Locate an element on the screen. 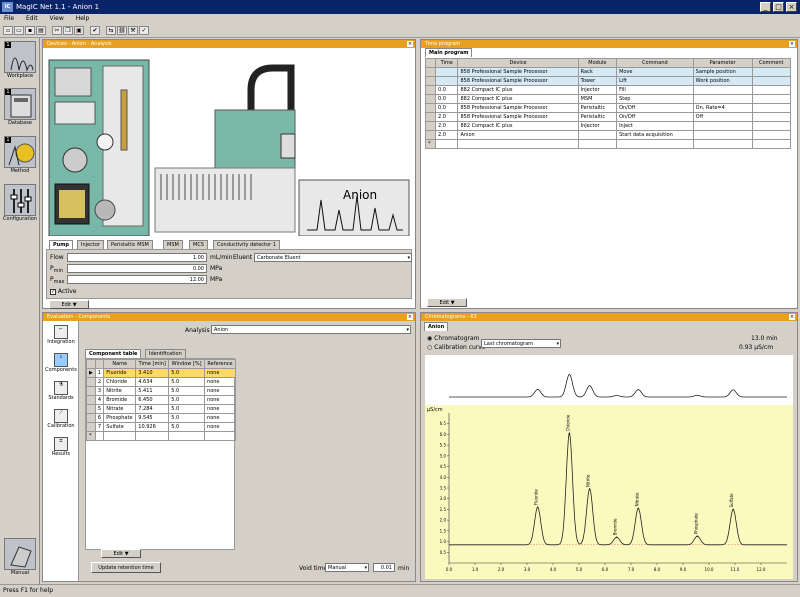 This screenshot has height=597, width=800. link-icon: ⛓ is located at coordinates (122, 30).